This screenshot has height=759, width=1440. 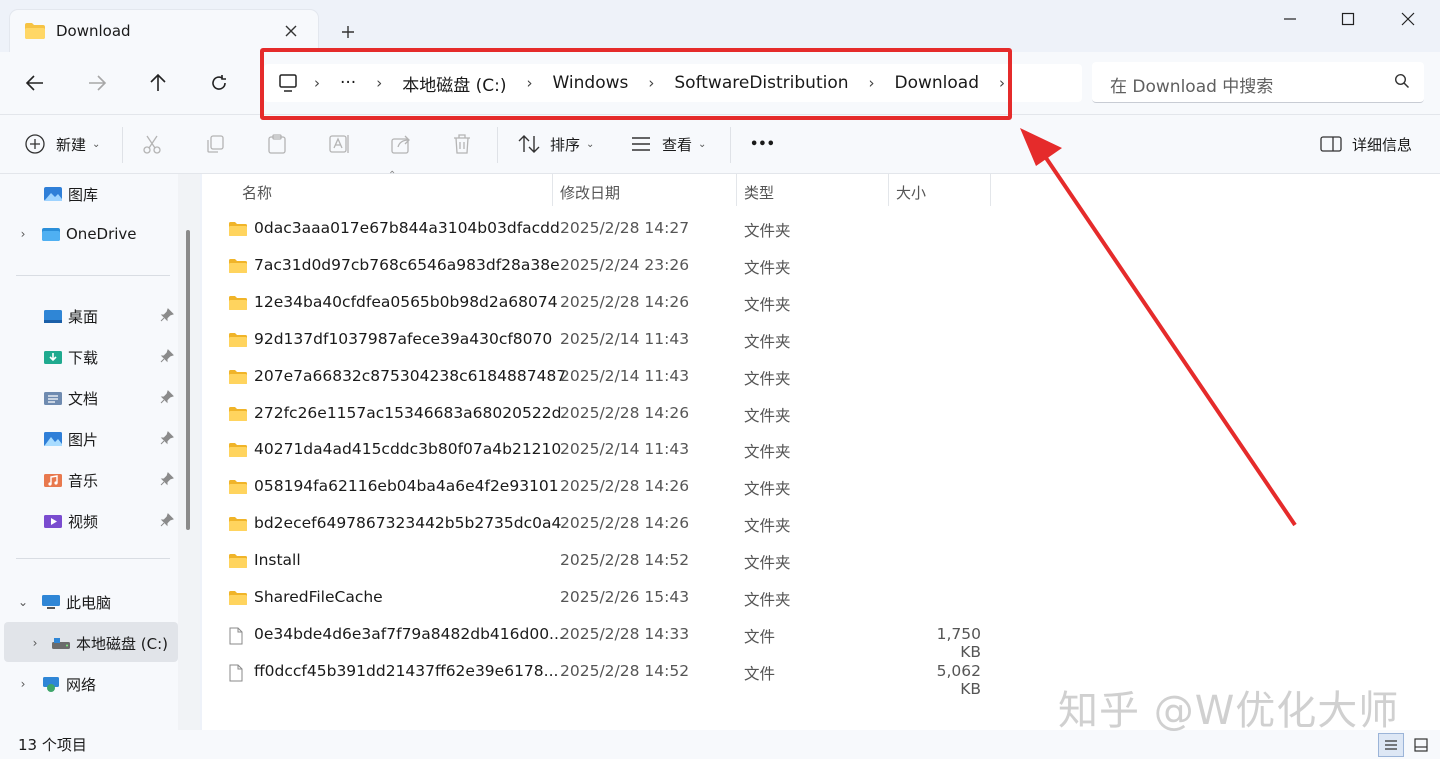 What do you see at coordinates (462, 144) in the screenshot?
I see `delete-icon` at bounding box center [462, 144].